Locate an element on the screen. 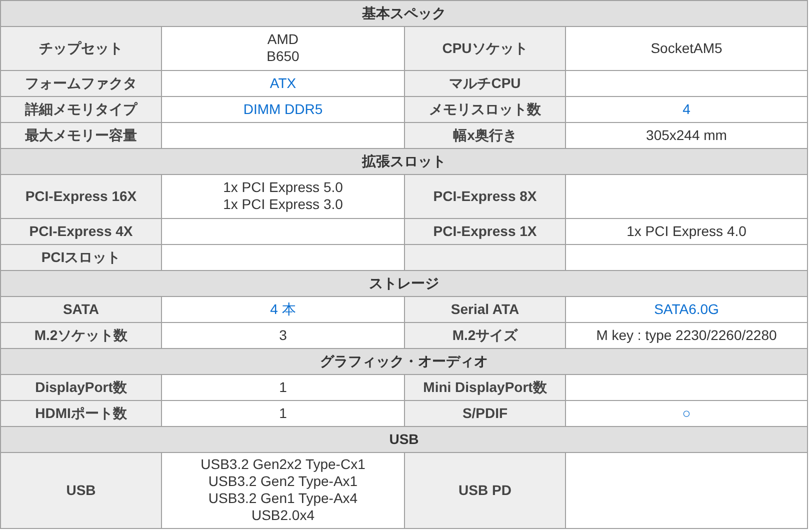  spec-label: Mini DisplayPort数 is located at coordinates (485, 387).